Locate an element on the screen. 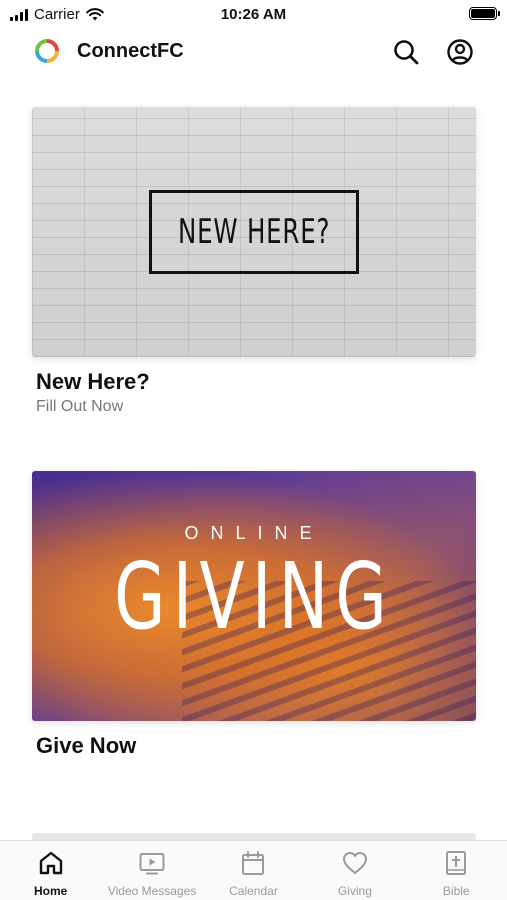  account-icon is located at coordinates (460, 52).